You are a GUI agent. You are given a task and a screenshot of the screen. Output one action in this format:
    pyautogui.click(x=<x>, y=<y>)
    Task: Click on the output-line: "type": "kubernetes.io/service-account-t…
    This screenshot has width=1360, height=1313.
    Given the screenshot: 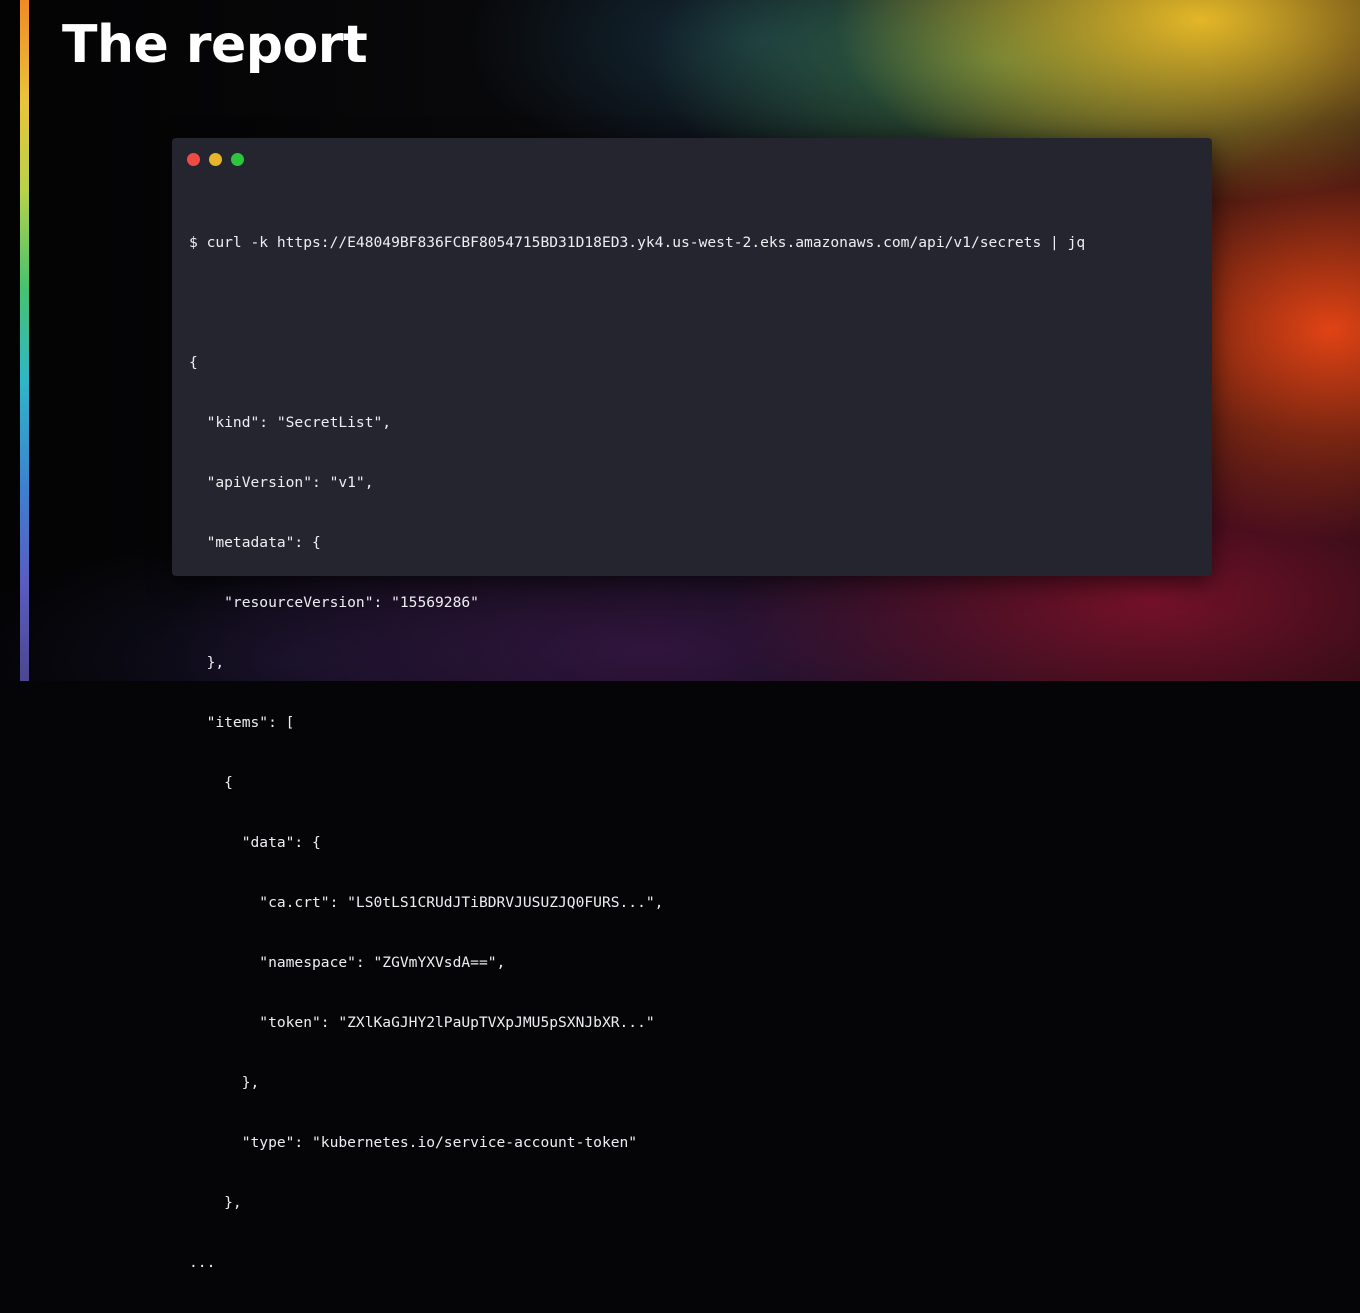 What is the action you would take?
    pyautogui.click(x=413, y=1142)
    